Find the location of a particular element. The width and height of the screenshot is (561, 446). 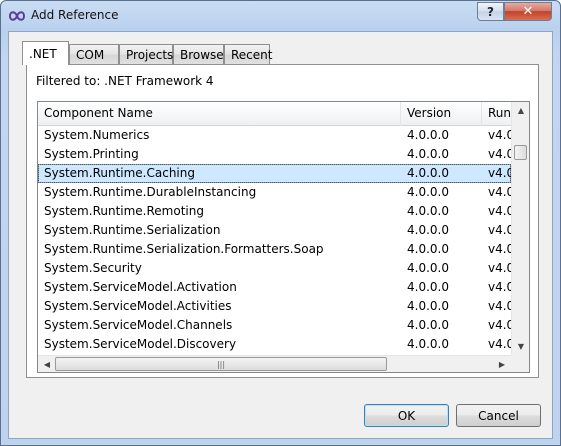

component-name-cell: System.Security is located at coordinates (93, 268).